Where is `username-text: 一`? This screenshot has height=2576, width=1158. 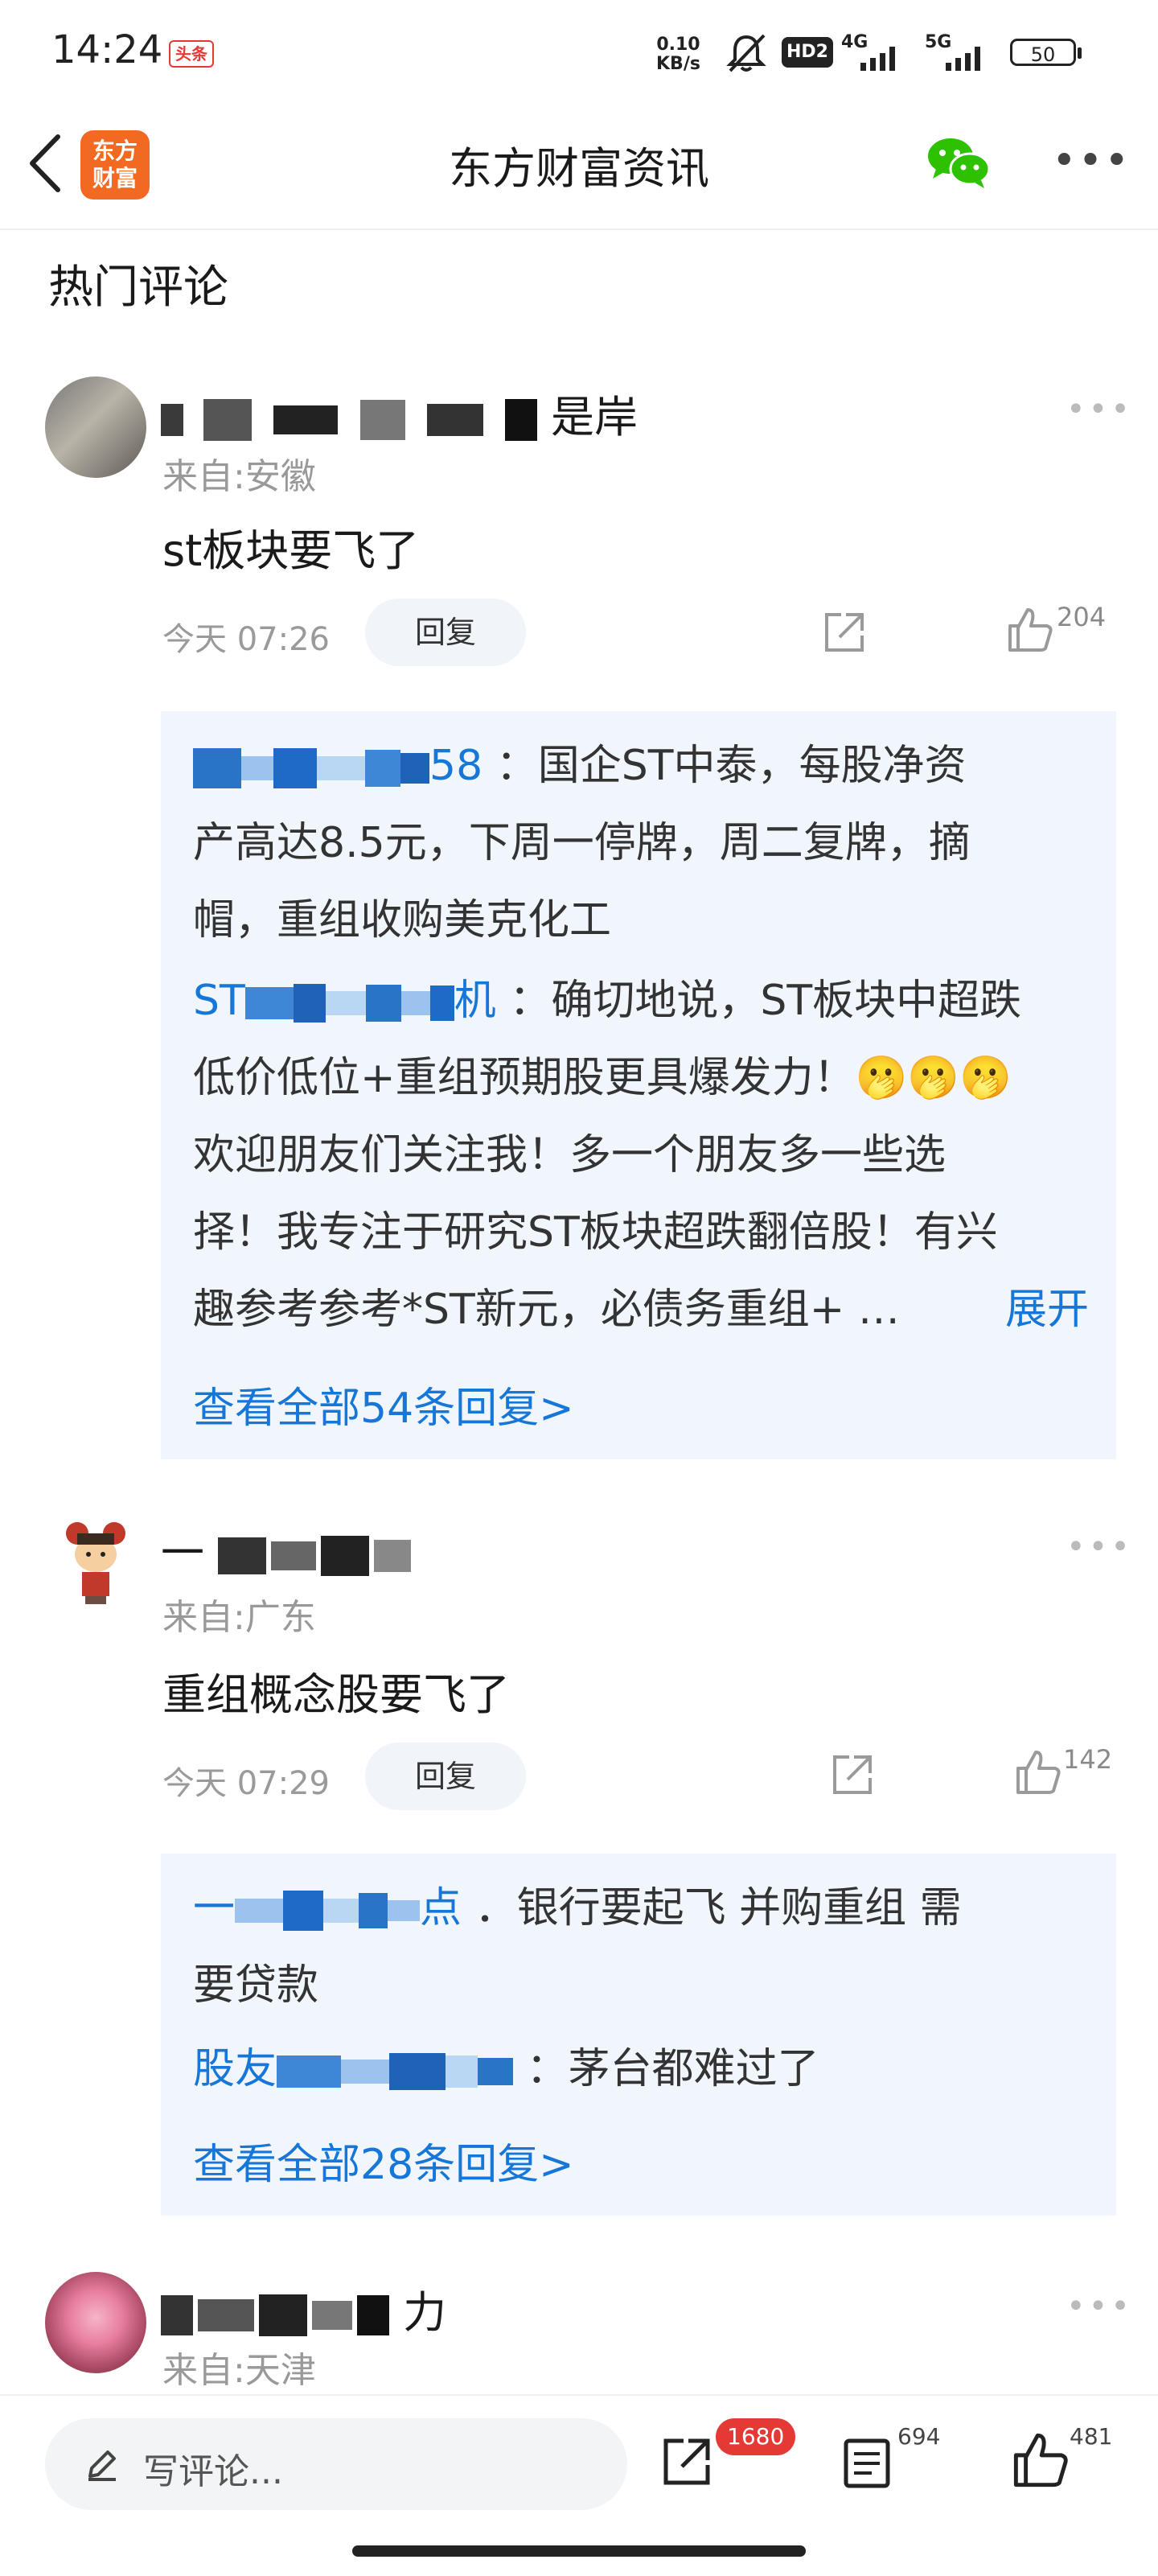
username-text: 一 is located at coordinates (182, 1553).